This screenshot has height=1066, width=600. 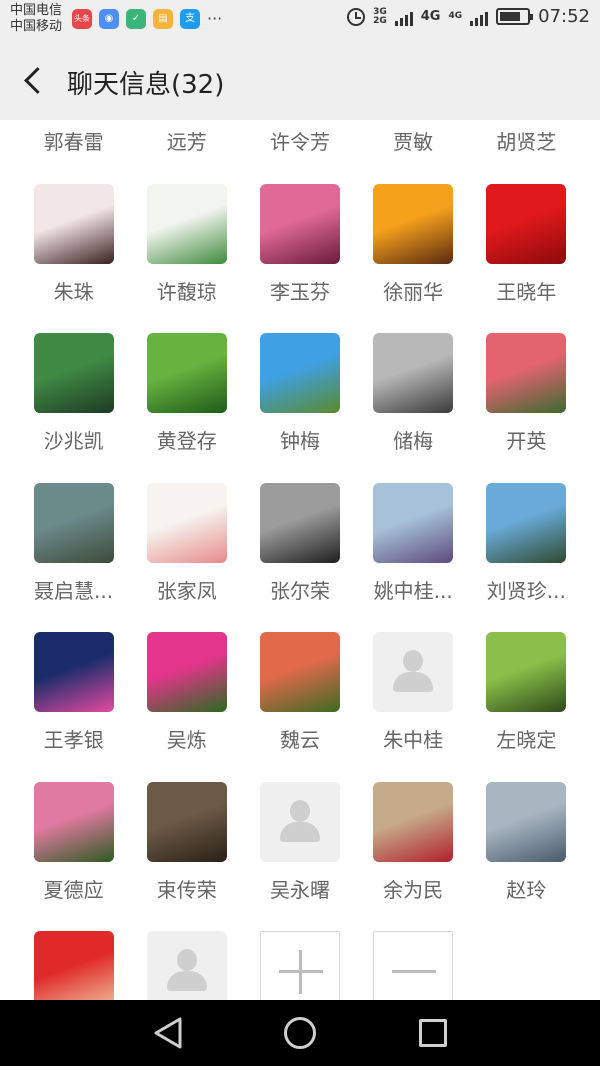 I want to click on navigation-bar, so click(x=300, y=1033).